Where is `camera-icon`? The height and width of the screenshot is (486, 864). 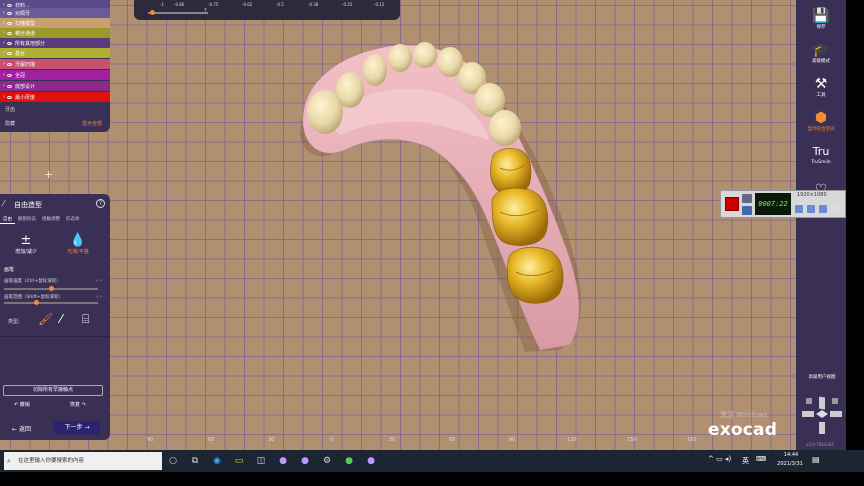 camera-icon is located at coordinates (747, 198).